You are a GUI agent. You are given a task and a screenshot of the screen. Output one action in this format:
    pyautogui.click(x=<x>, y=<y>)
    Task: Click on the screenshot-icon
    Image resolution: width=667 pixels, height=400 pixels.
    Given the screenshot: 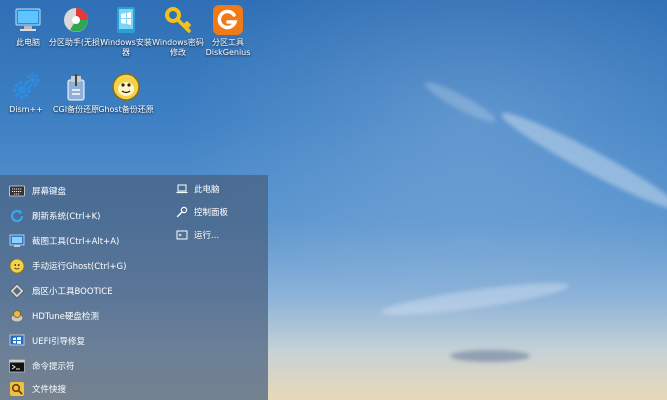 What is the action you would take?
    pyautogui.click(x=16, y=241)
    